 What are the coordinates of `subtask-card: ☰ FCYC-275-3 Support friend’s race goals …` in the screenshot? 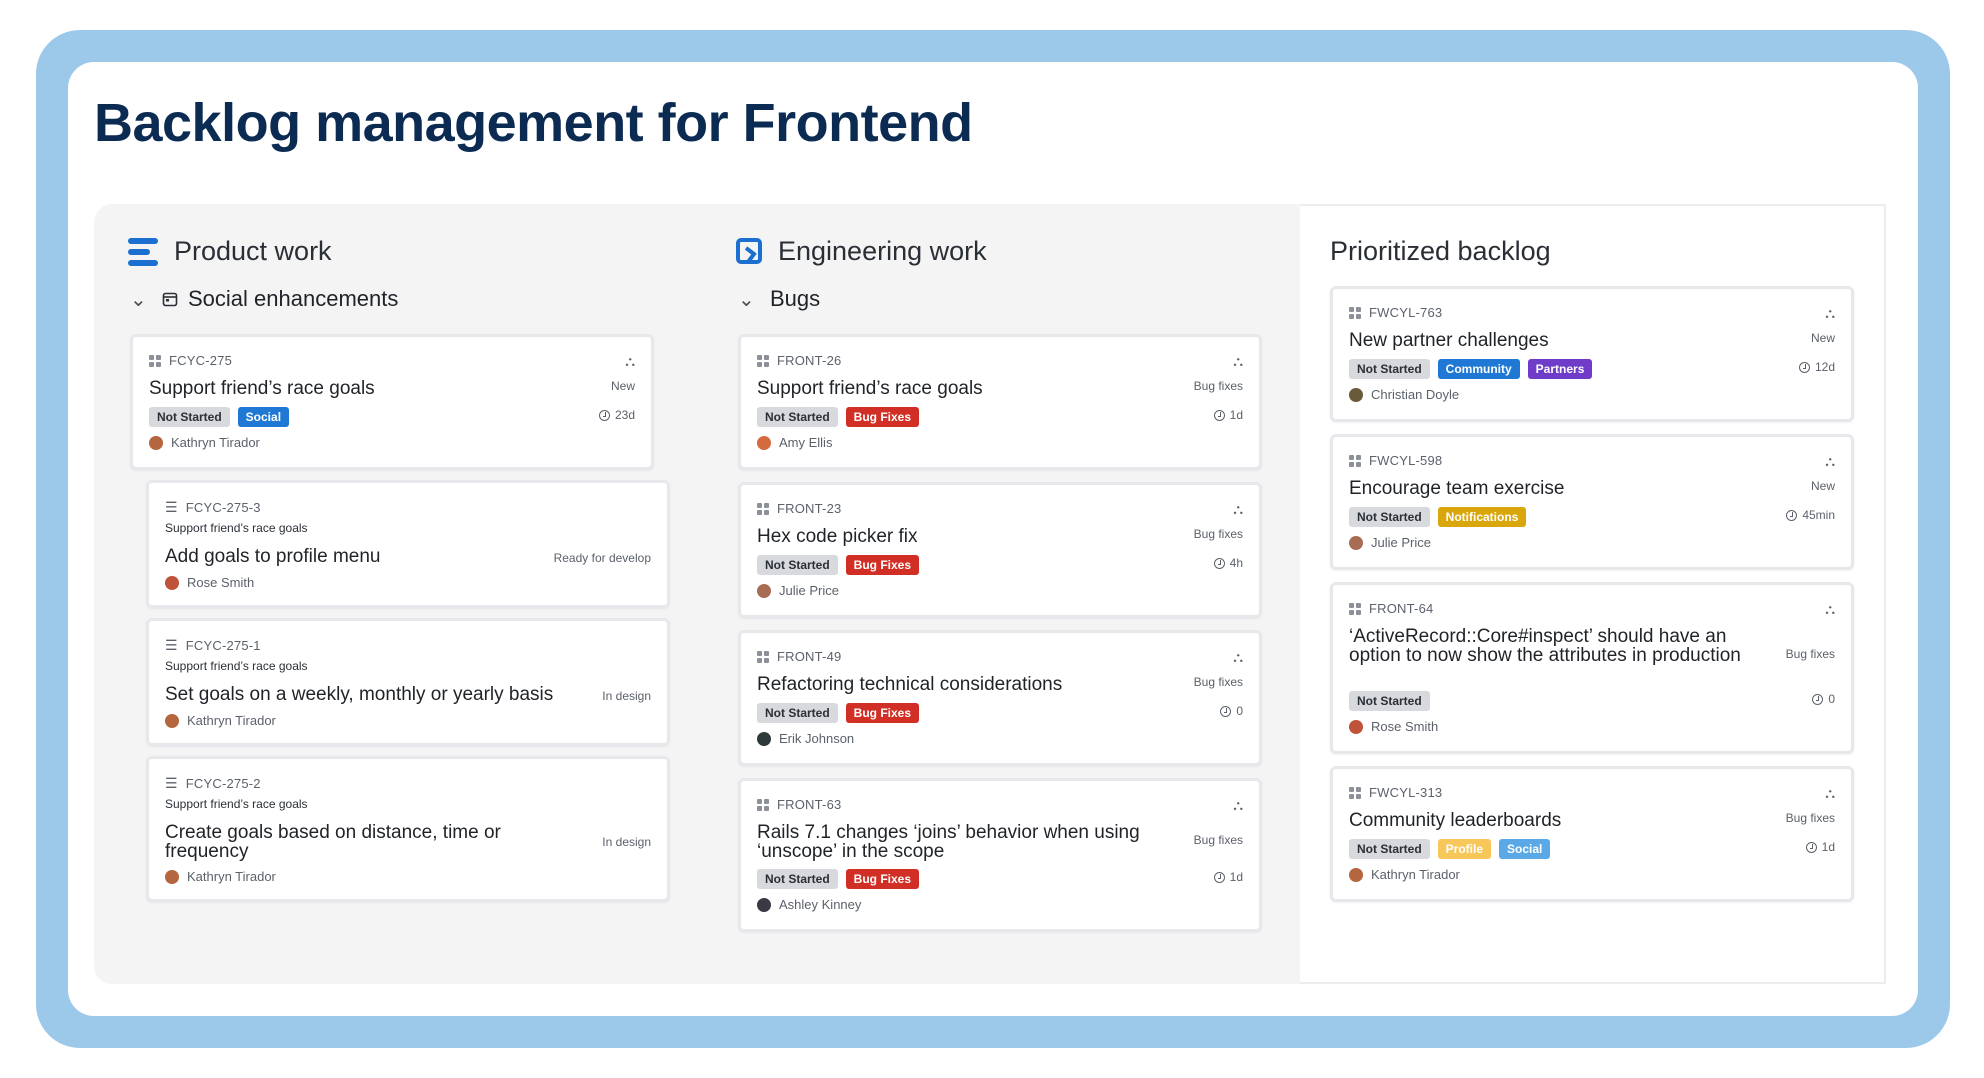 It's located at (408, 544).